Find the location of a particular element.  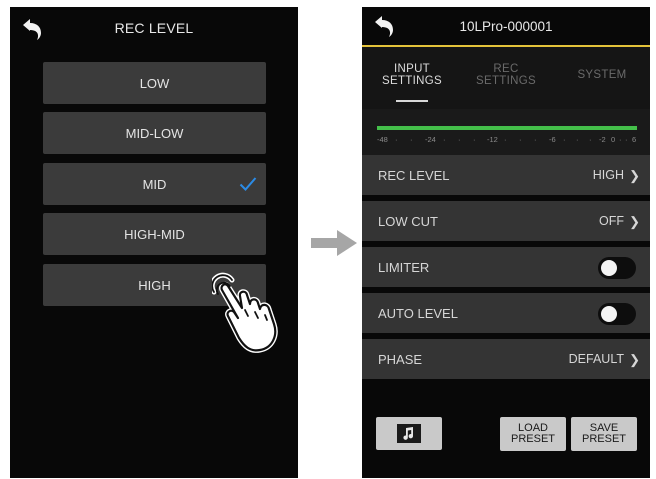

music-note-icon is located at coordinates (409, 433).